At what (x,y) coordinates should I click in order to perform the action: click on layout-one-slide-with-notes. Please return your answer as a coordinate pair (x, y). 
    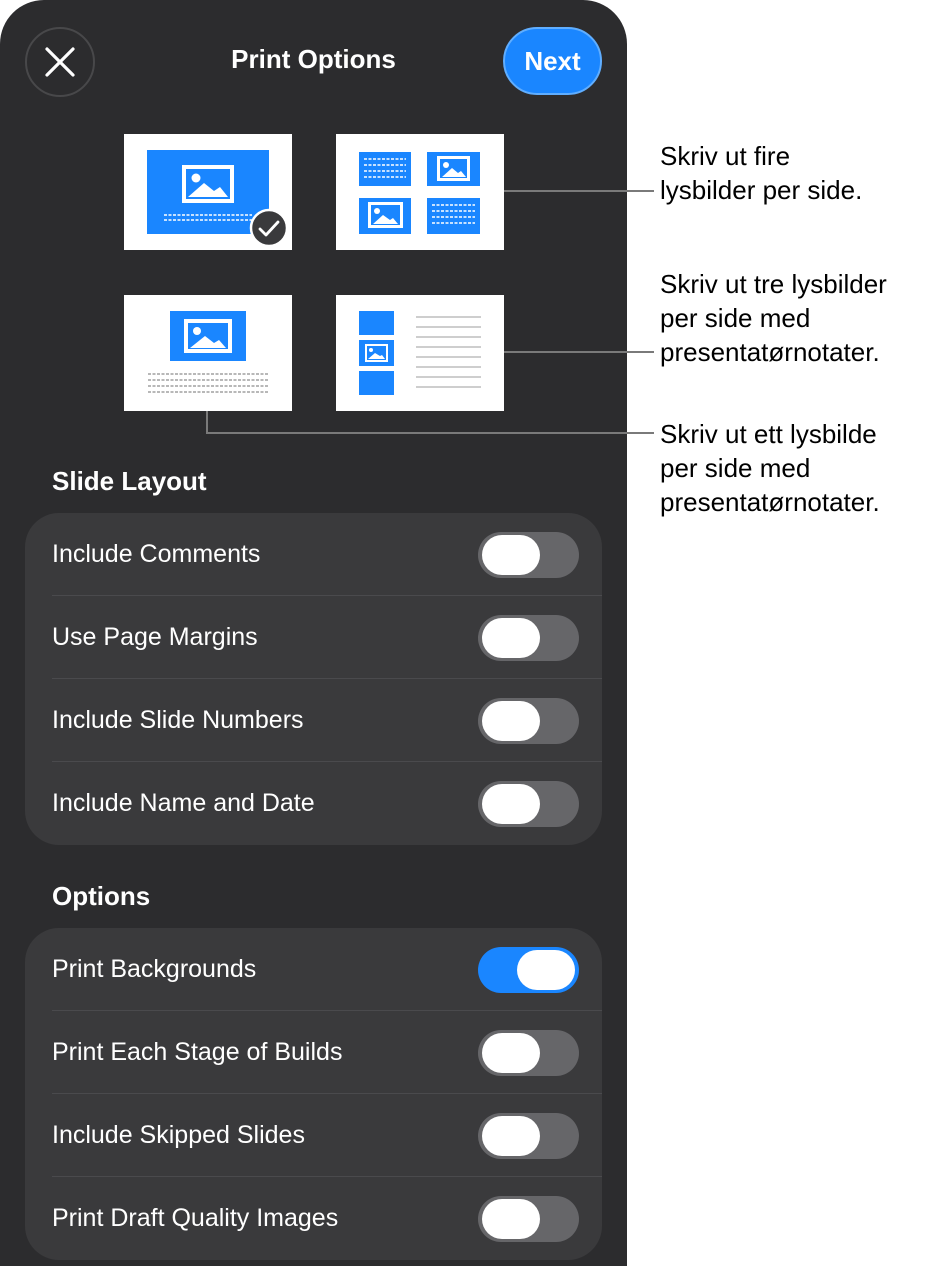
    Looking at the image, I should click on (208, 353).